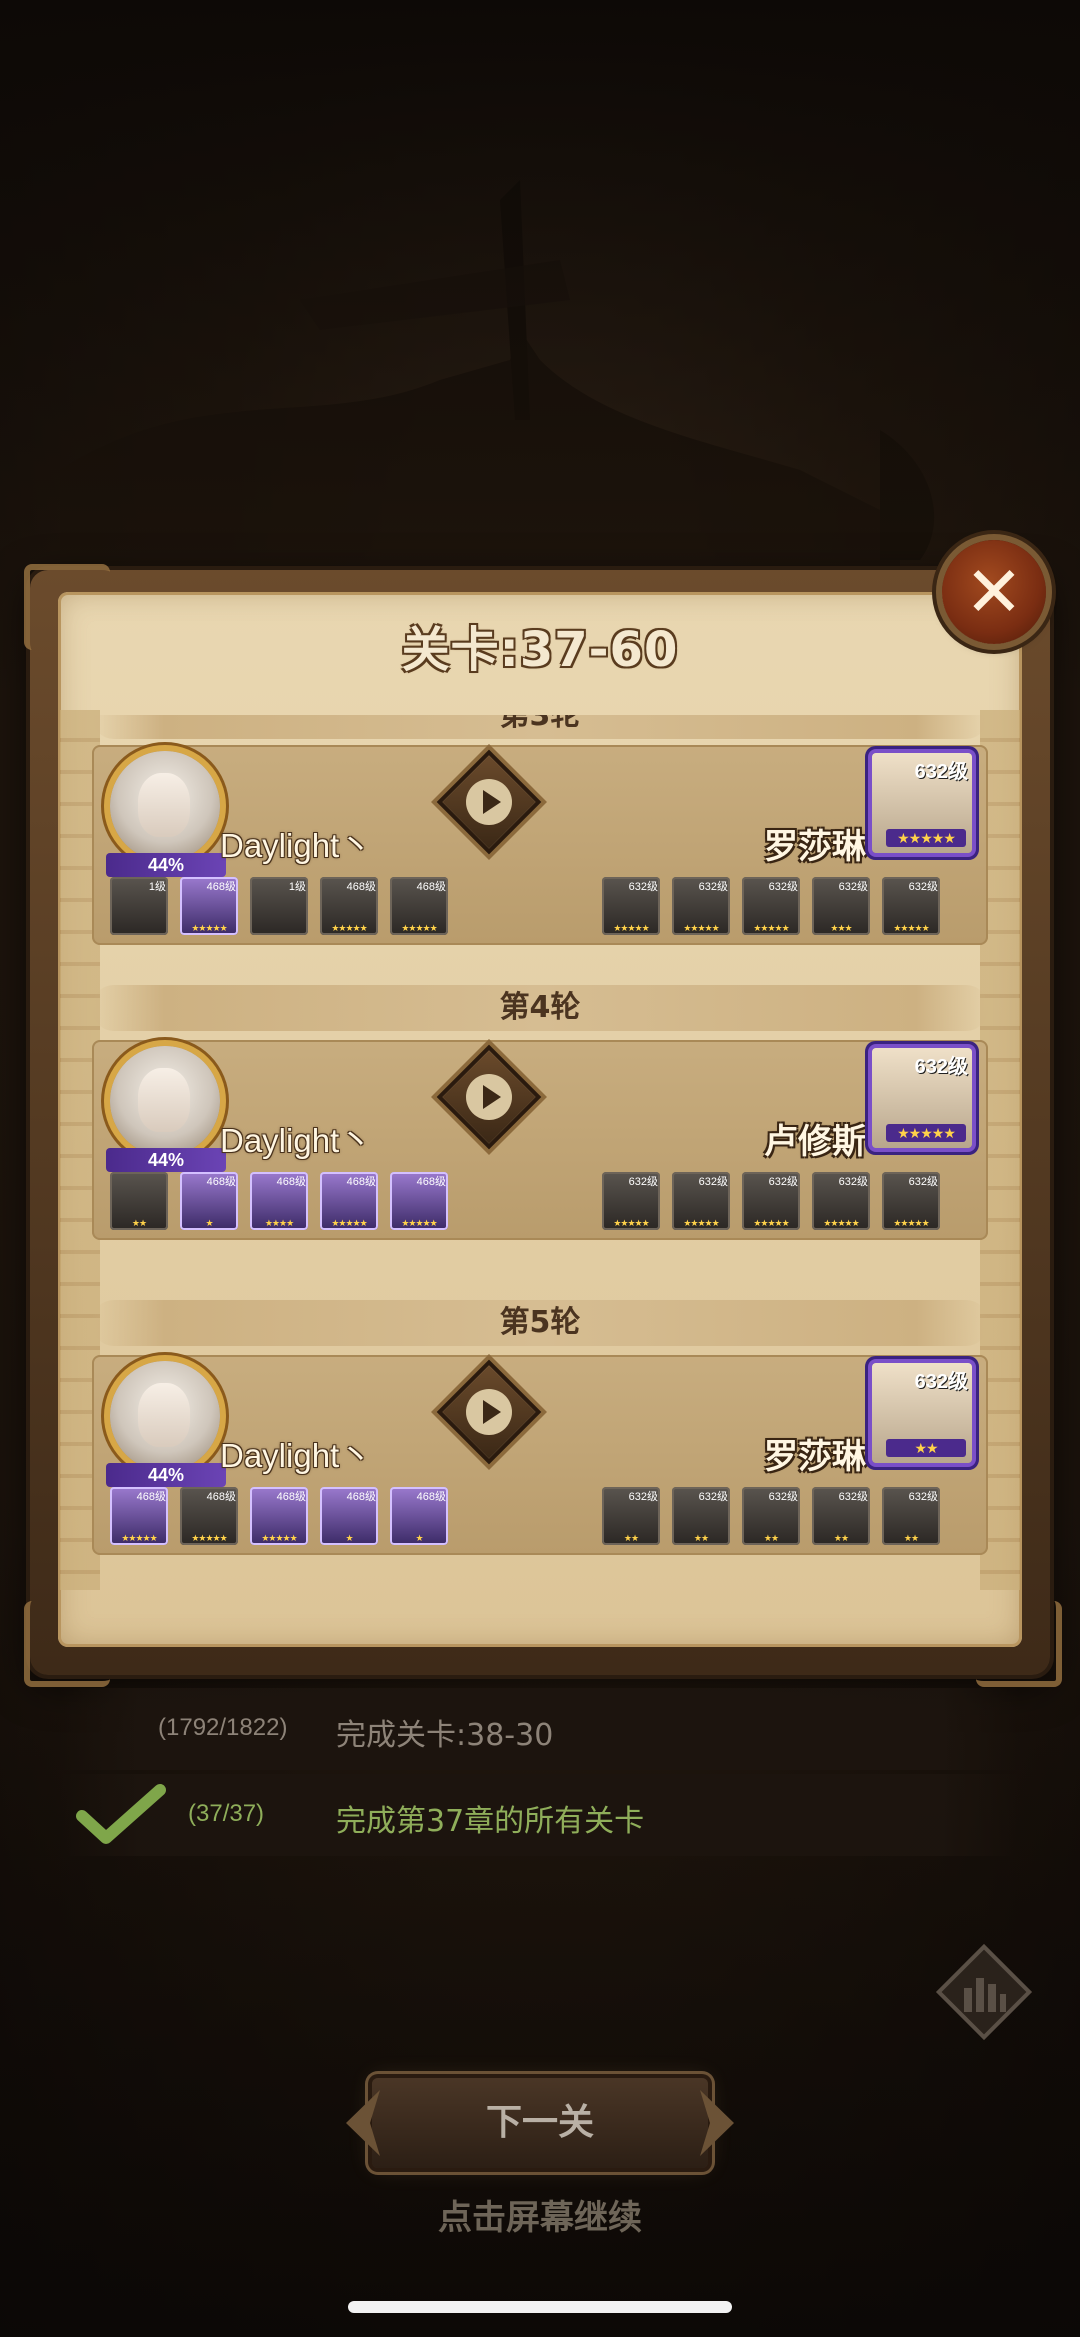 This screenshot has height=2337, width=1080. What do you see at coordinates (540, 2214) in the screenshot?
I see `tap-to-continue-hint: 点击屏幕继续` at bounding box center [540, 2214].